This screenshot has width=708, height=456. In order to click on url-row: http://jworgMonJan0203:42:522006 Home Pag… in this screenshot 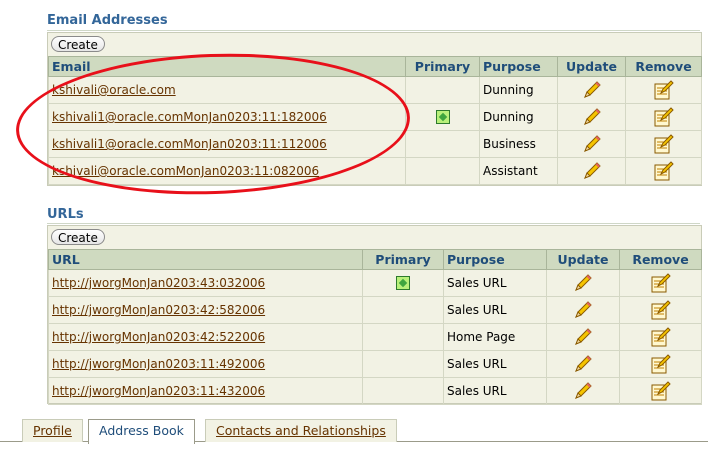, I will do `click(375, 337)`.